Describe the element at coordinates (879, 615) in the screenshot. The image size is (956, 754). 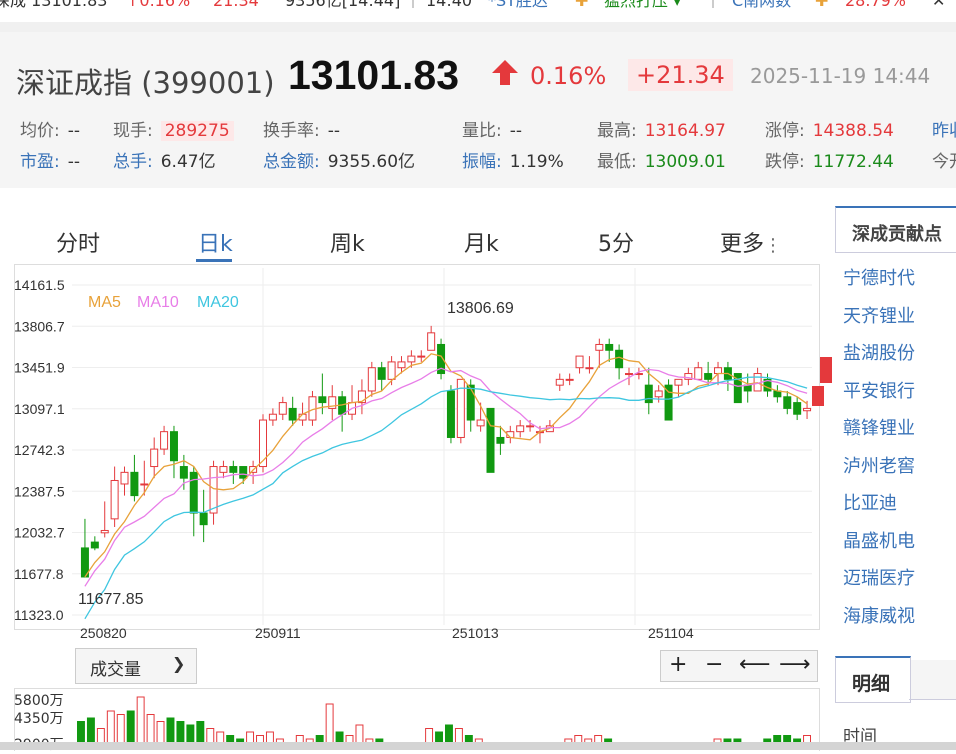
I see `contribution-stock: 海康威视` at that location.